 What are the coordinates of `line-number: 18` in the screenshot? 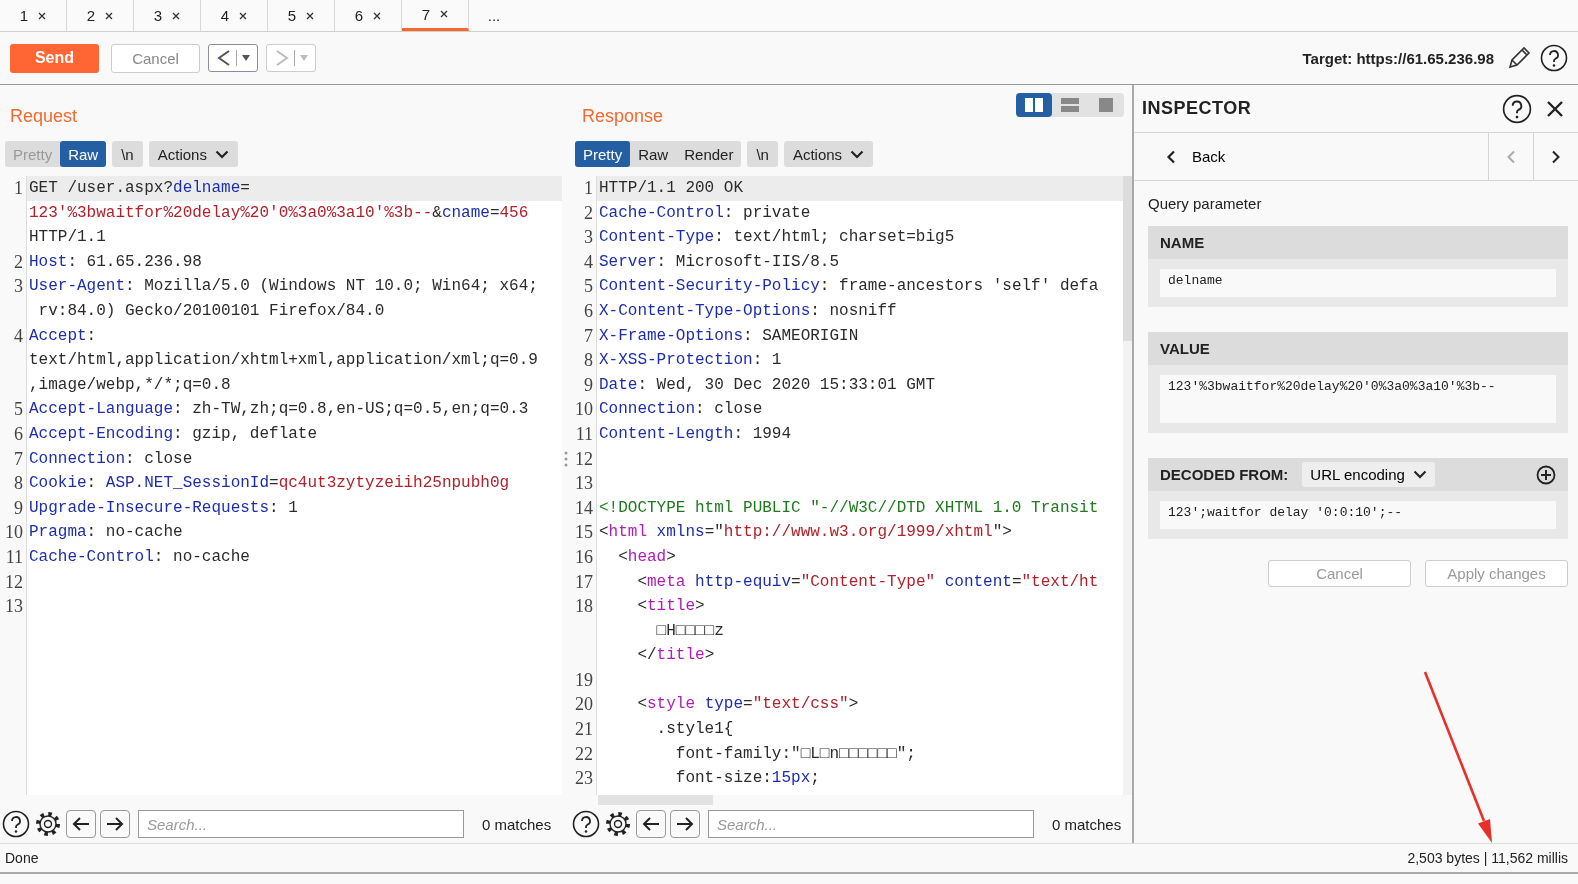 It's located at (584, 606).